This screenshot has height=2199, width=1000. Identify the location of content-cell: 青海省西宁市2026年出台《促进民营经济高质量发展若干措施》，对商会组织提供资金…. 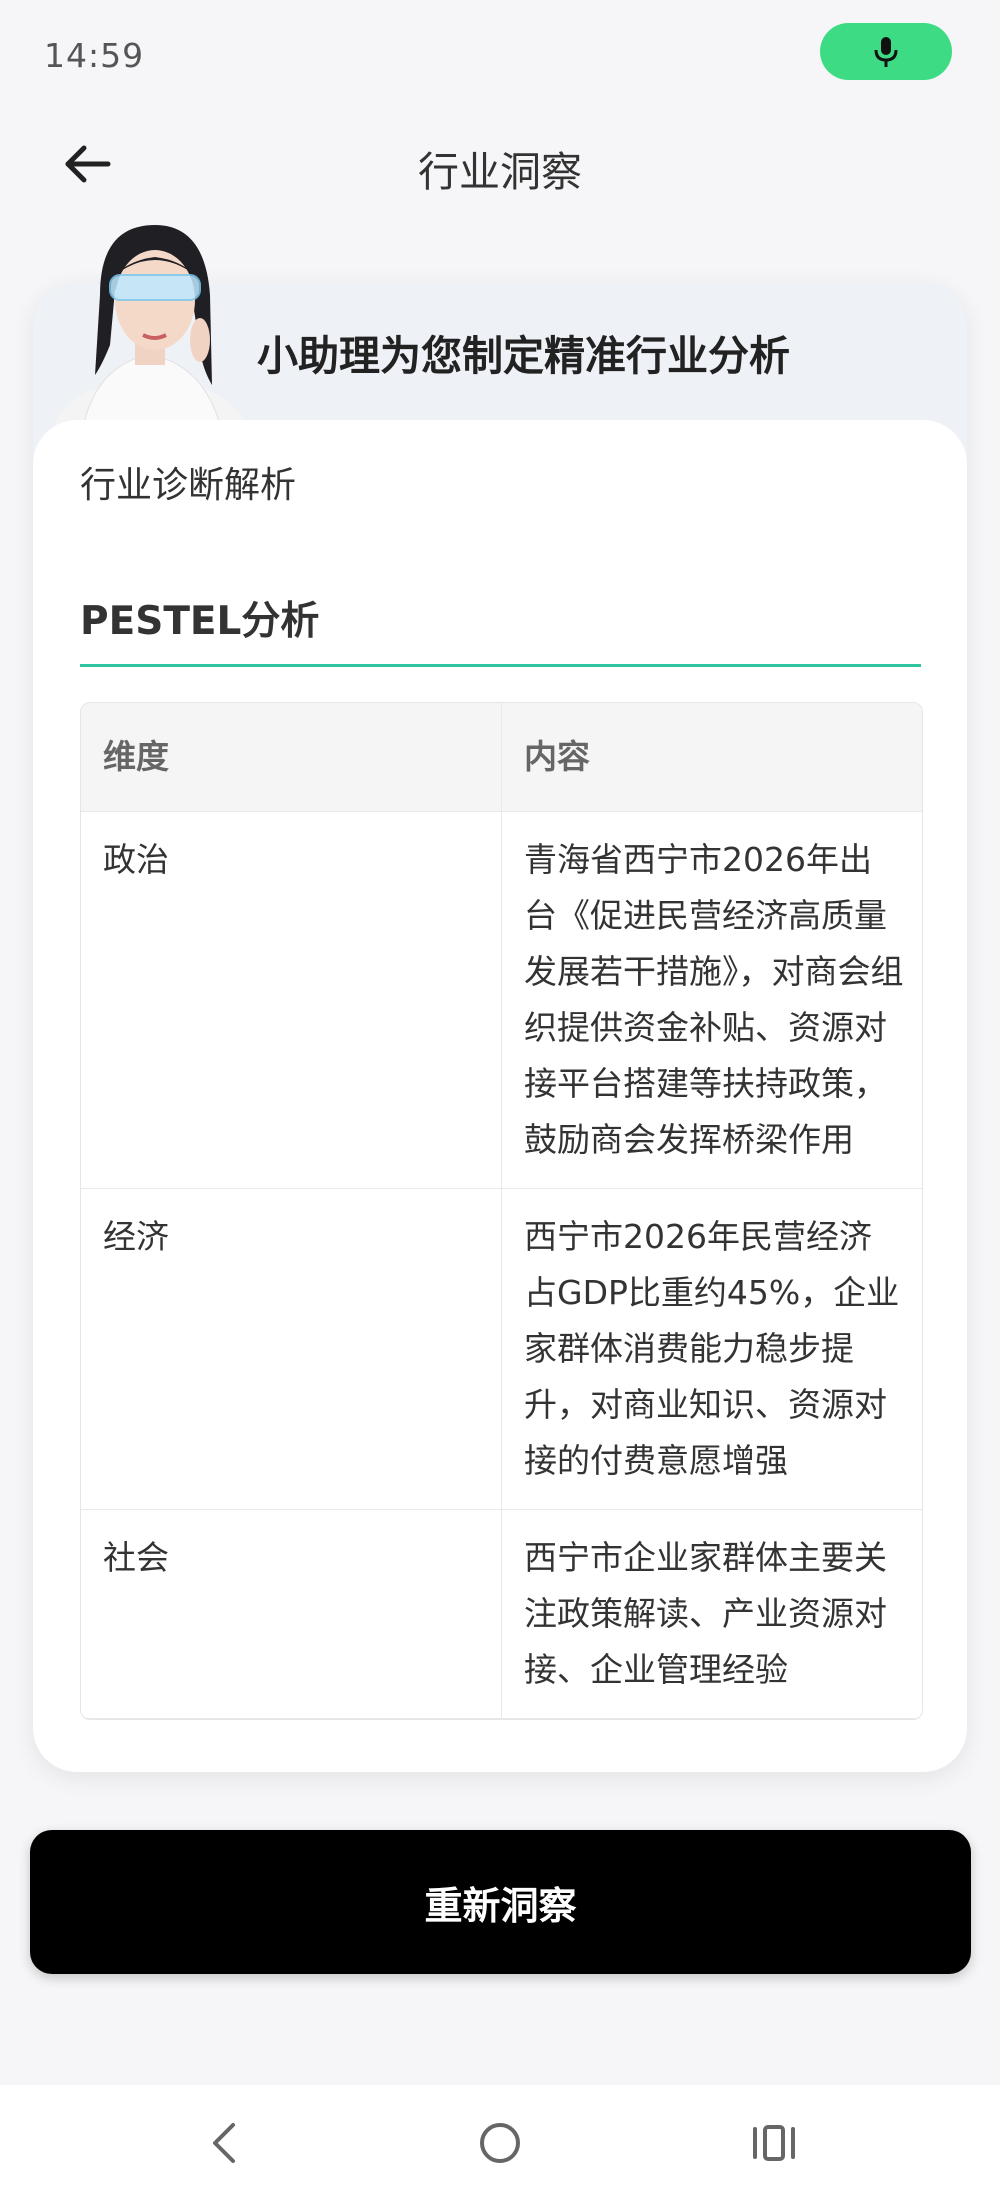
(714, 999).